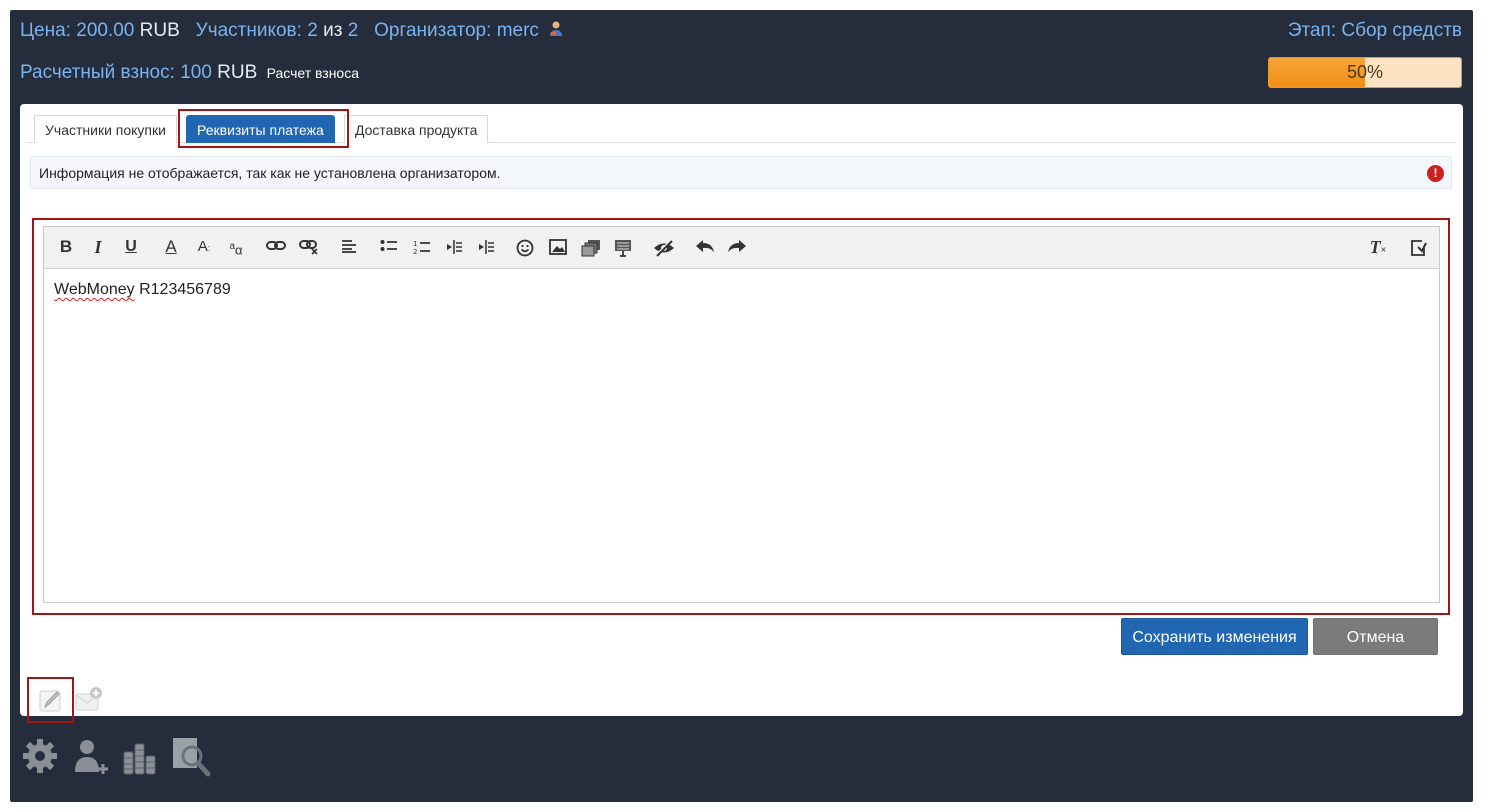 This screenshot has height=812, width=1495. Describe the element at coordinates (737, 247) in the screenshot. I see `redo-icon` at that location.